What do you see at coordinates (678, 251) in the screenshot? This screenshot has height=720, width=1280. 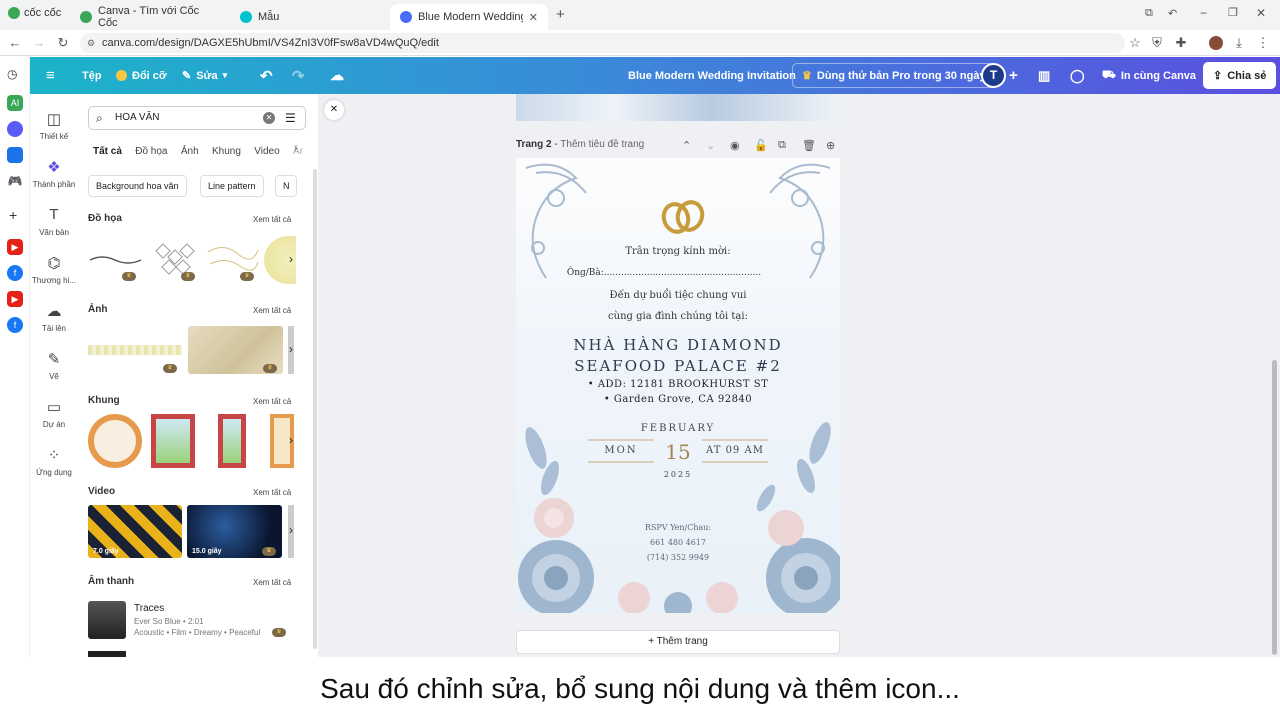 I see `invite-greeting: Trân trọng kính mời:` at bounding box center [678, 251].